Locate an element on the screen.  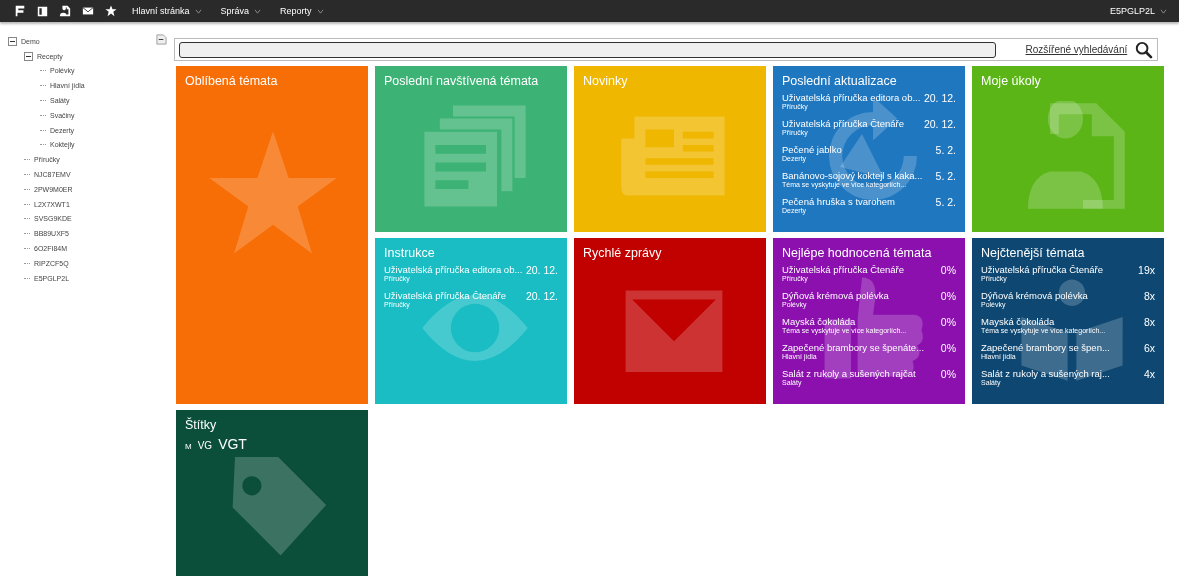
tag-link: VGT is located at coordinates (232, 444).